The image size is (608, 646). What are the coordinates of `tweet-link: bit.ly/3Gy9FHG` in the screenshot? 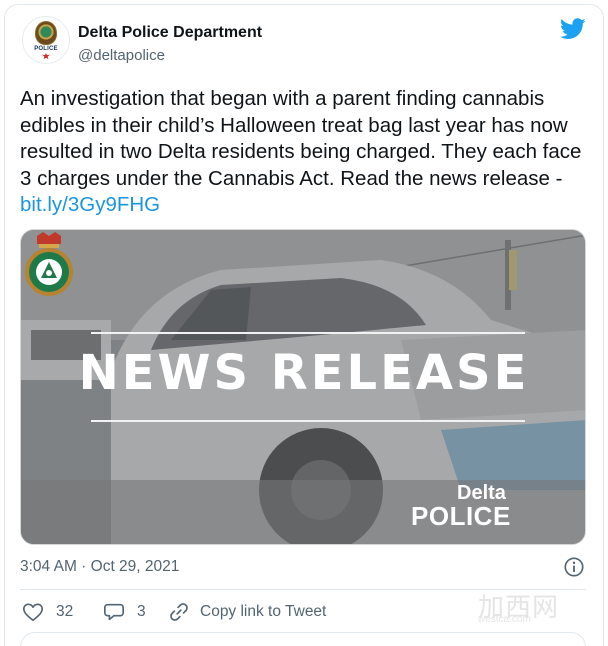 It's located at (90, 204).